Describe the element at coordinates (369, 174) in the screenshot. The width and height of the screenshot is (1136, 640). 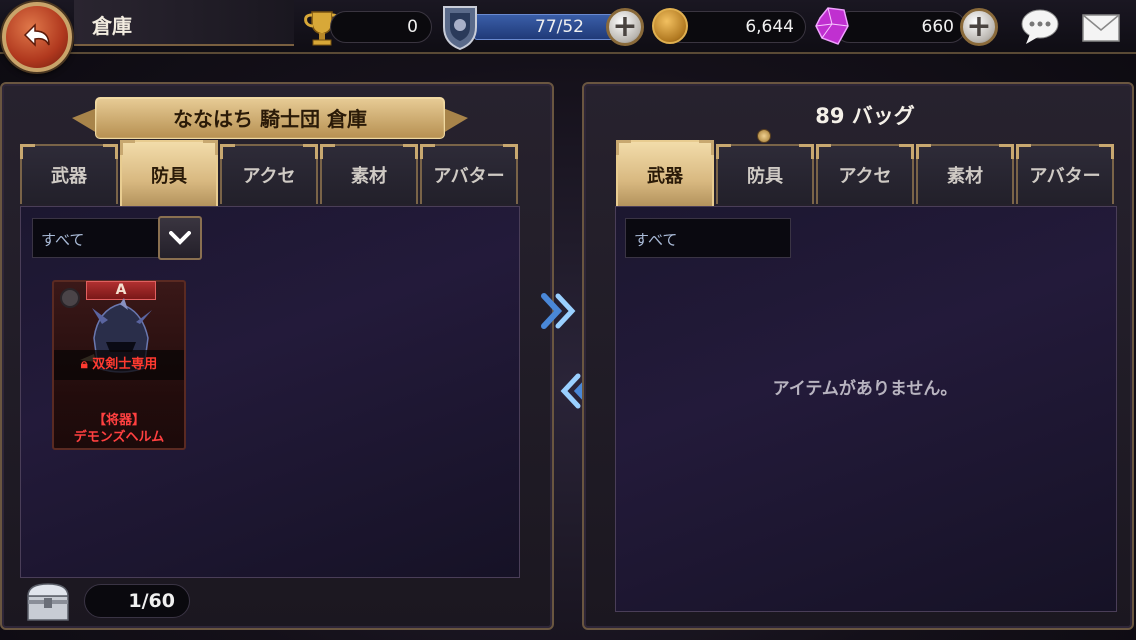
I see `left-tab-material: 素材` at that location.